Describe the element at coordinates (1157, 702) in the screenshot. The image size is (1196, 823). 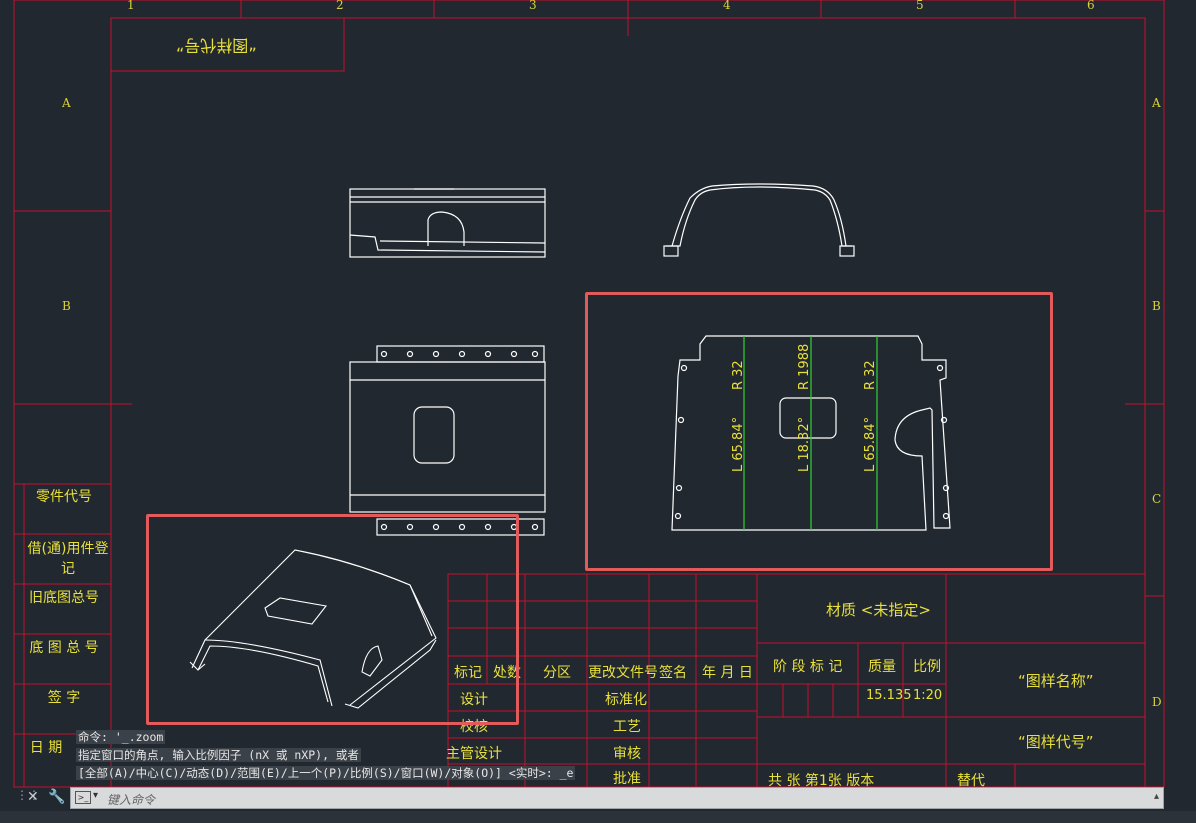
I see `row-letter: D` at that location.